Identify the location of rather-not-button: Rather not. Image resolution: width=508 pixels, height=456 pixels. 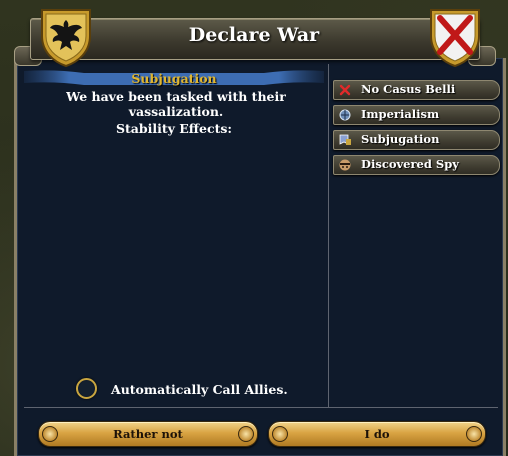
(148, 434).